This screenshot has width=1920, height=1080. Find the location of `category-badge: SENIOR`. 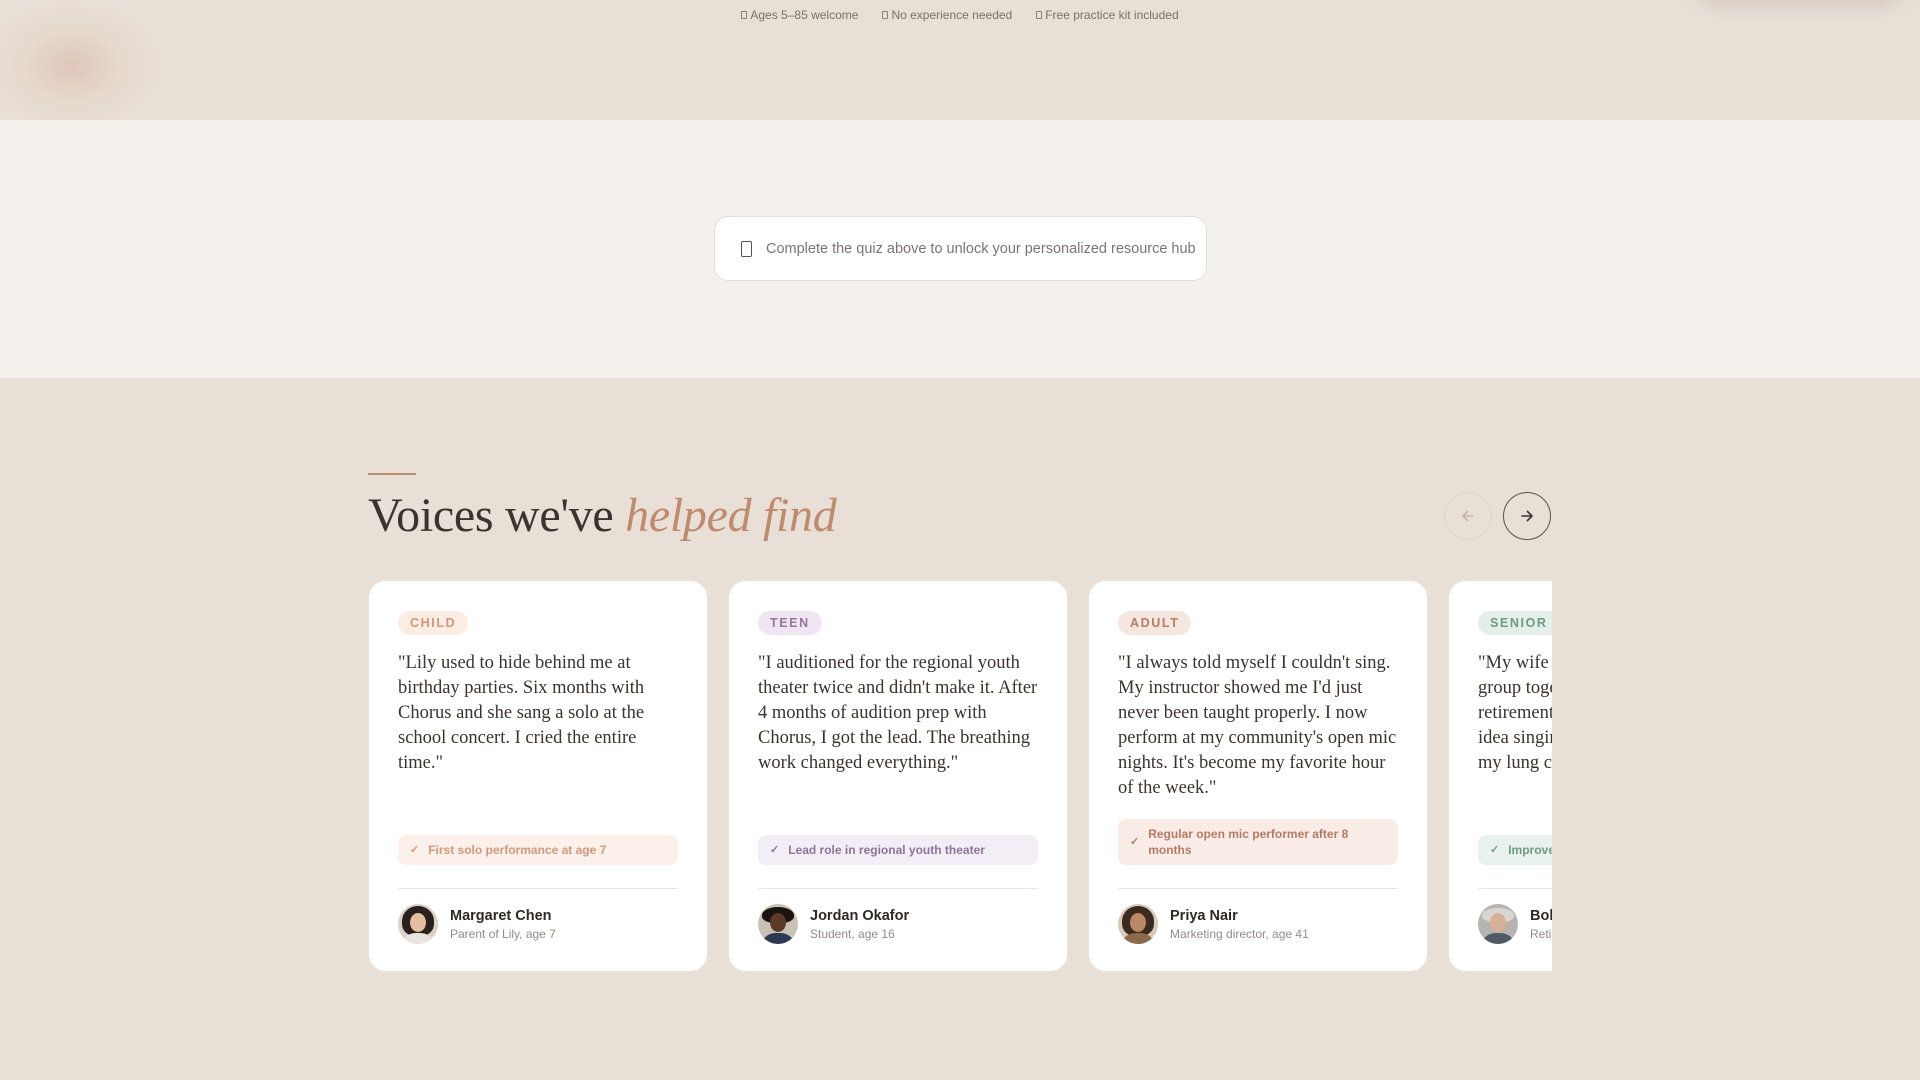

category-badge: SENIOR is located at coordinates (1515, 623).